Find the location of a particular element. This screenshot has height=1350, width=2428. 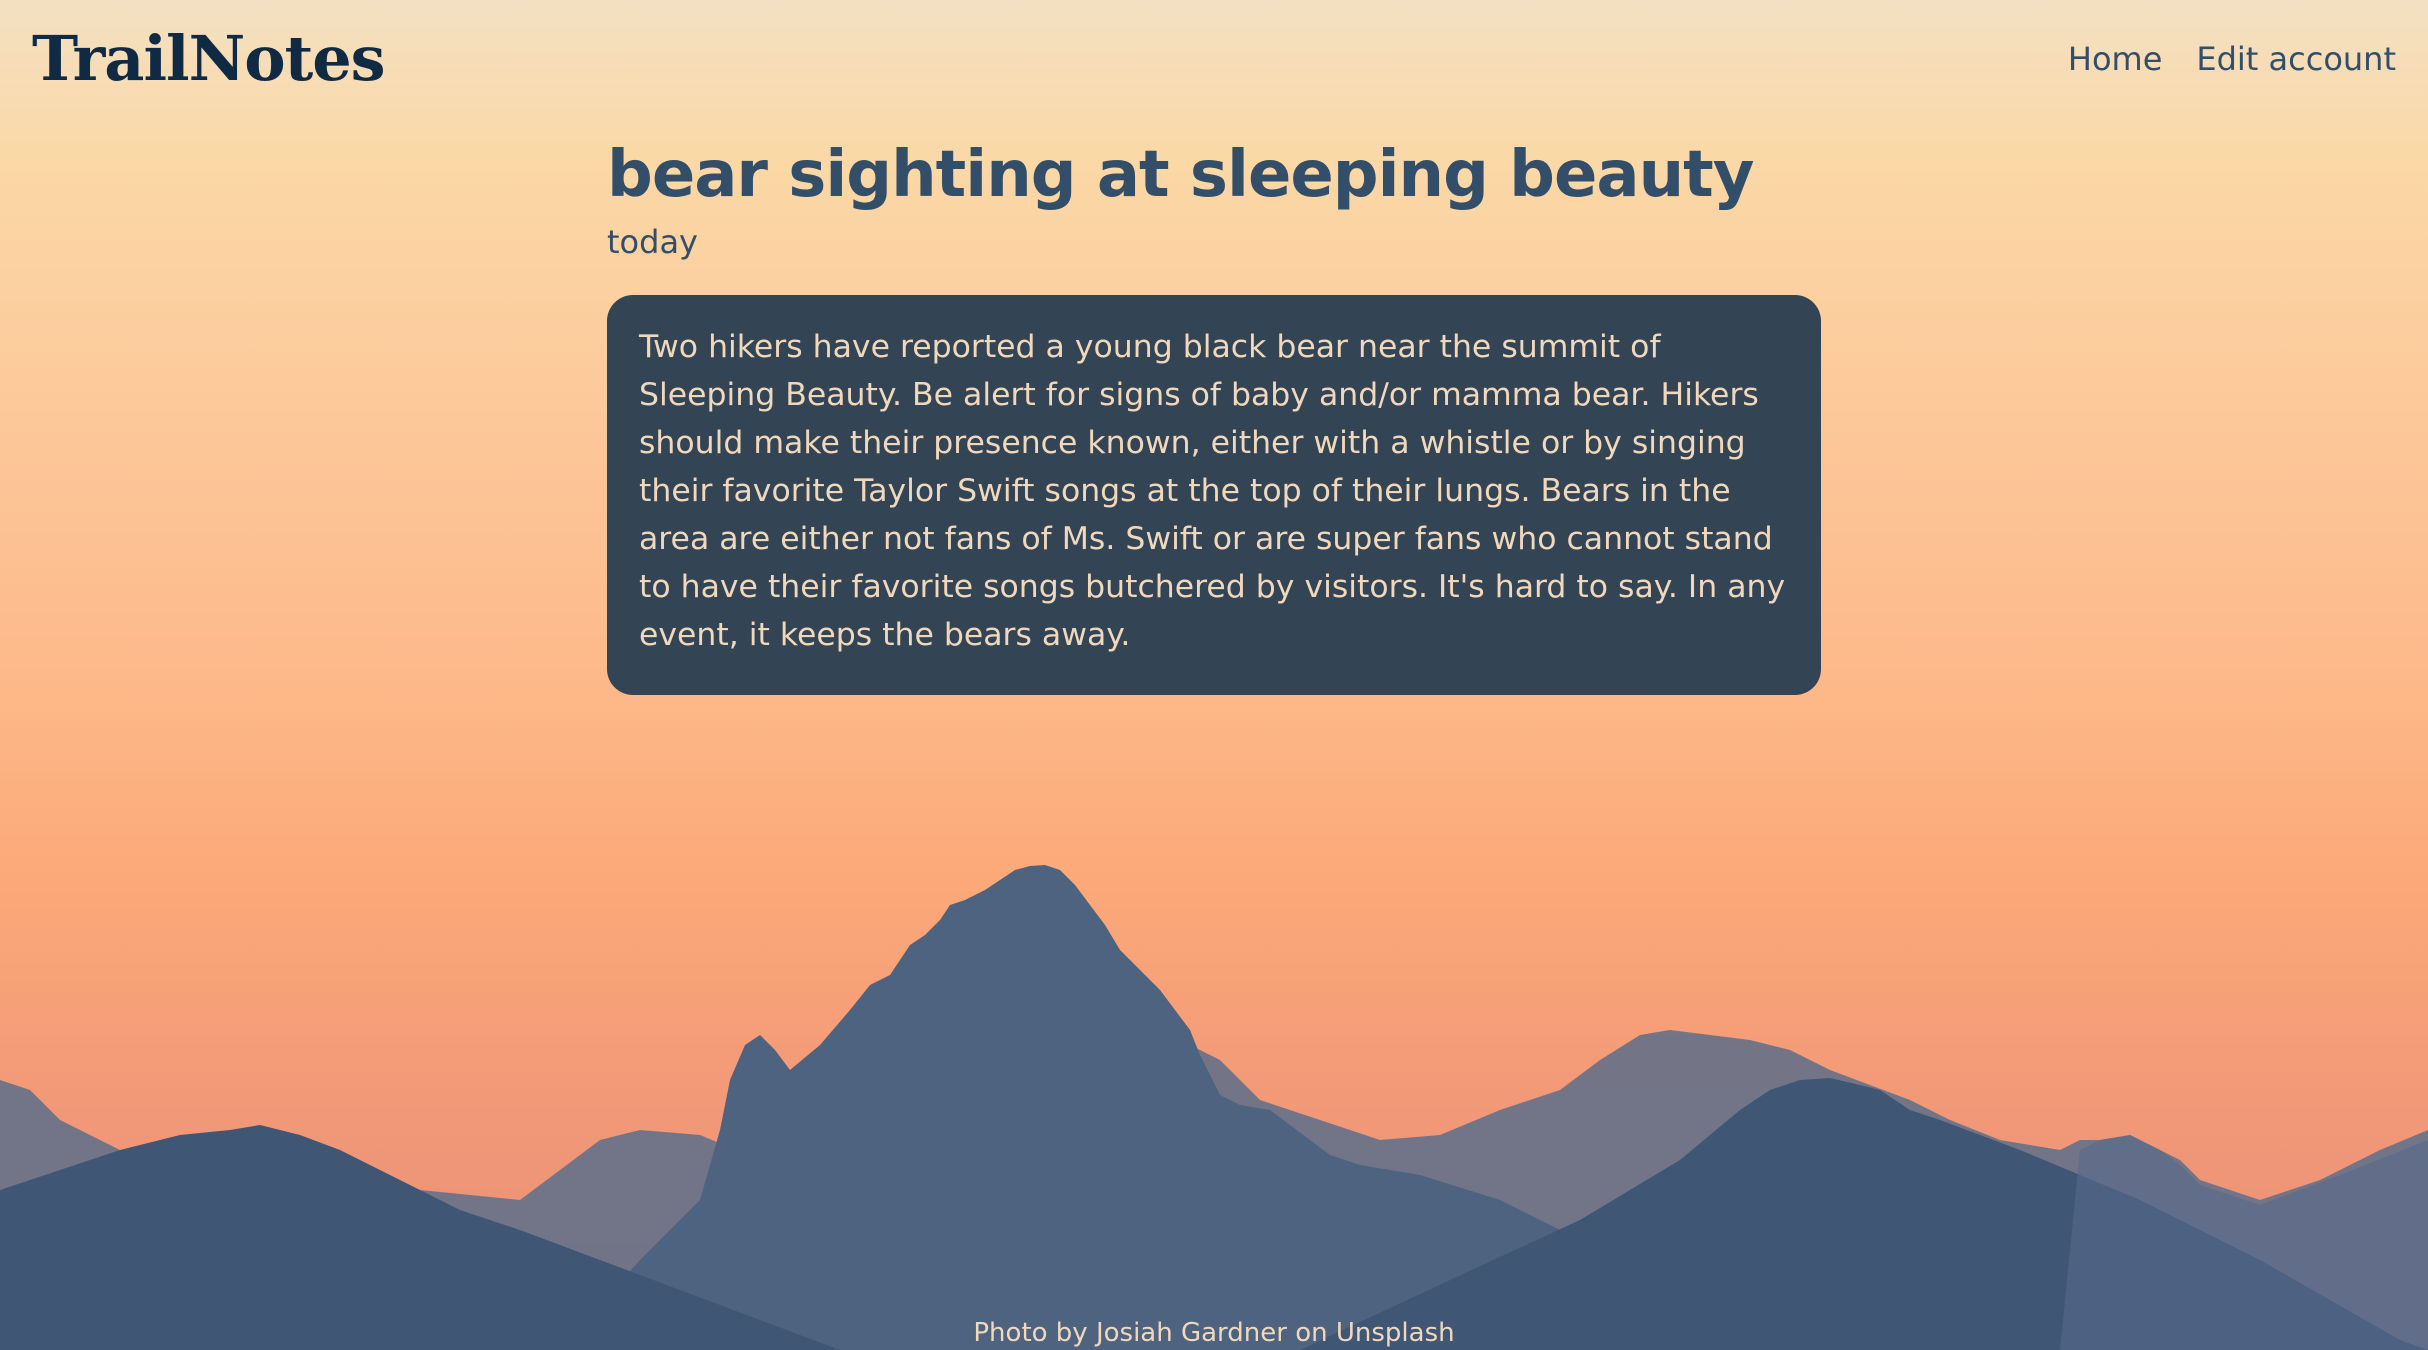

nav-home-link: Home is located at coordinates (2115, 59).